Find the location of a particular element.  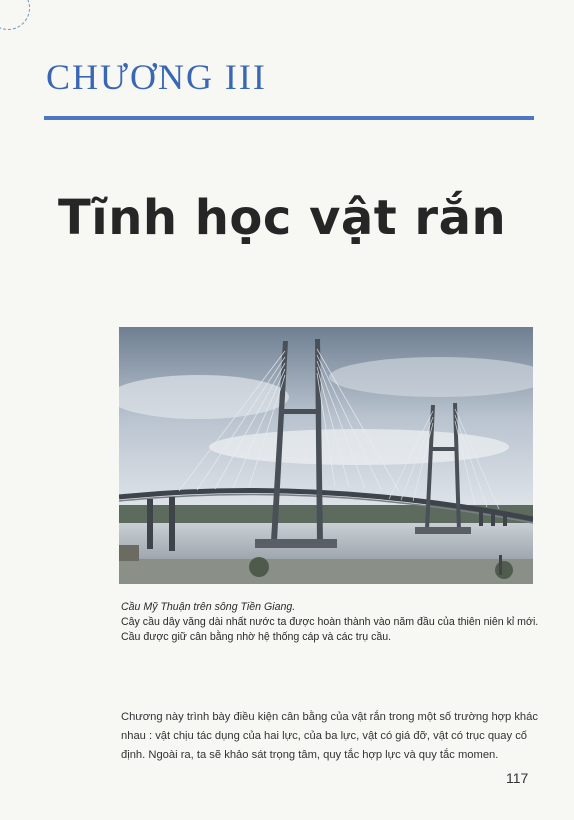

chapter-title: Tĩnh học vật rắn is located at coordinates (282, 218).